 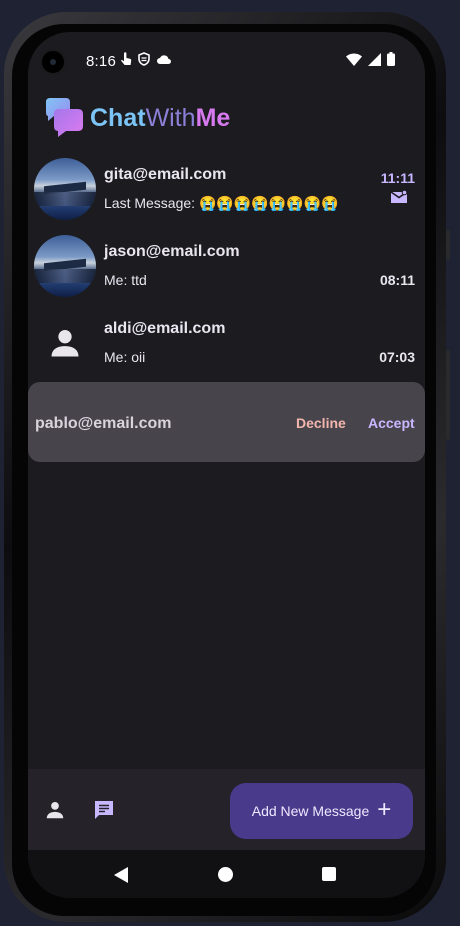 I want to click on bottom-navigation: Add New Message +, so click(x=226, y=809).